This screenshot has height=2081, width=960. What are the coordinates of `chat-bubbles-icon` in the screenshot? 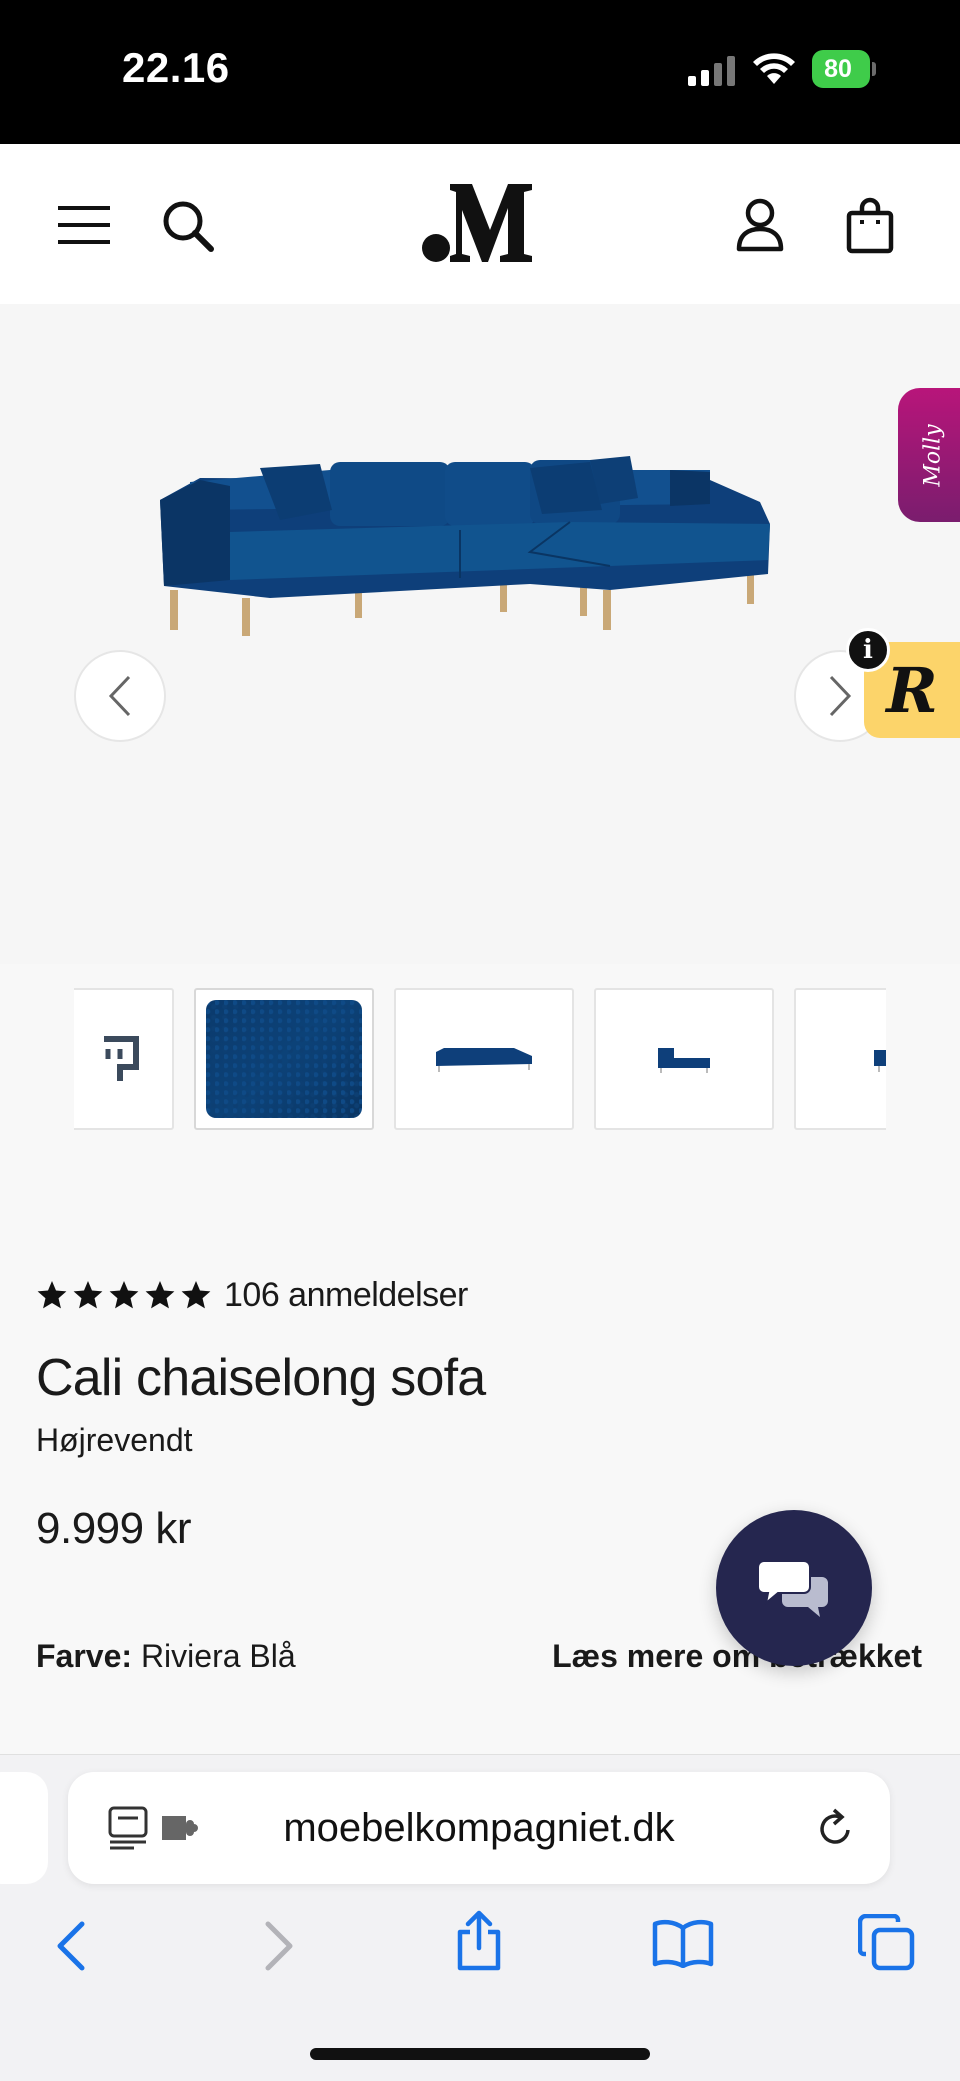 It's located at (793, 1588).